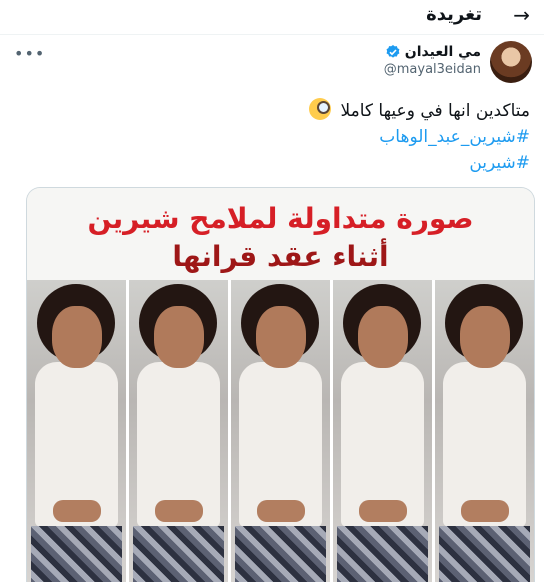  I want to click on more-horizontal-icon: •••, so click(29, 53).